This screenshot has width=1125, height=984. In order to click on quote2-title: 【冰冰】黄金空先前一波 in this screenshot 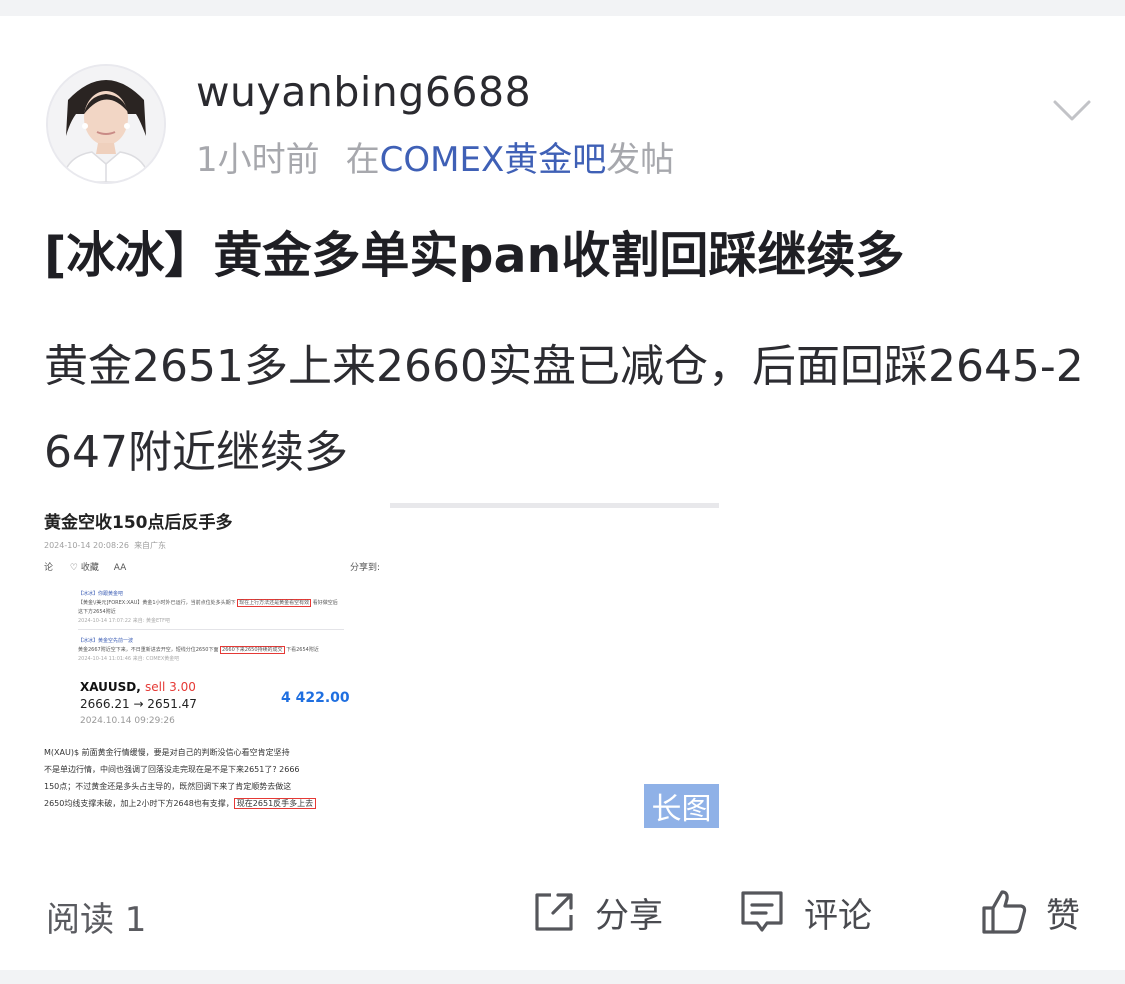, I will do `click(106, 641)`.